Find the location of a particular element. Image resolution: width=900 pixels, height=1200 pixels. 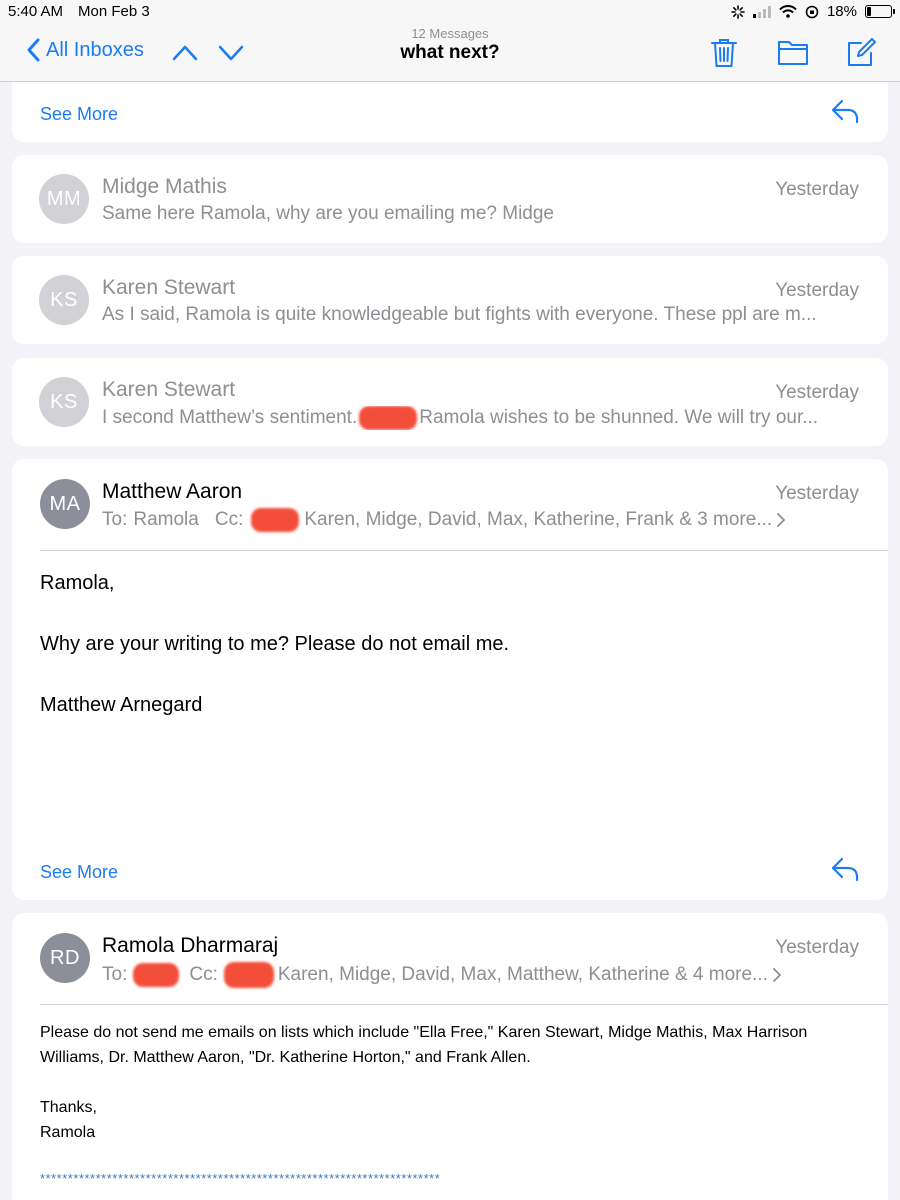

navigation-bar: All Inboxes 12 Messages what next? is located at coordinates (450, 53).